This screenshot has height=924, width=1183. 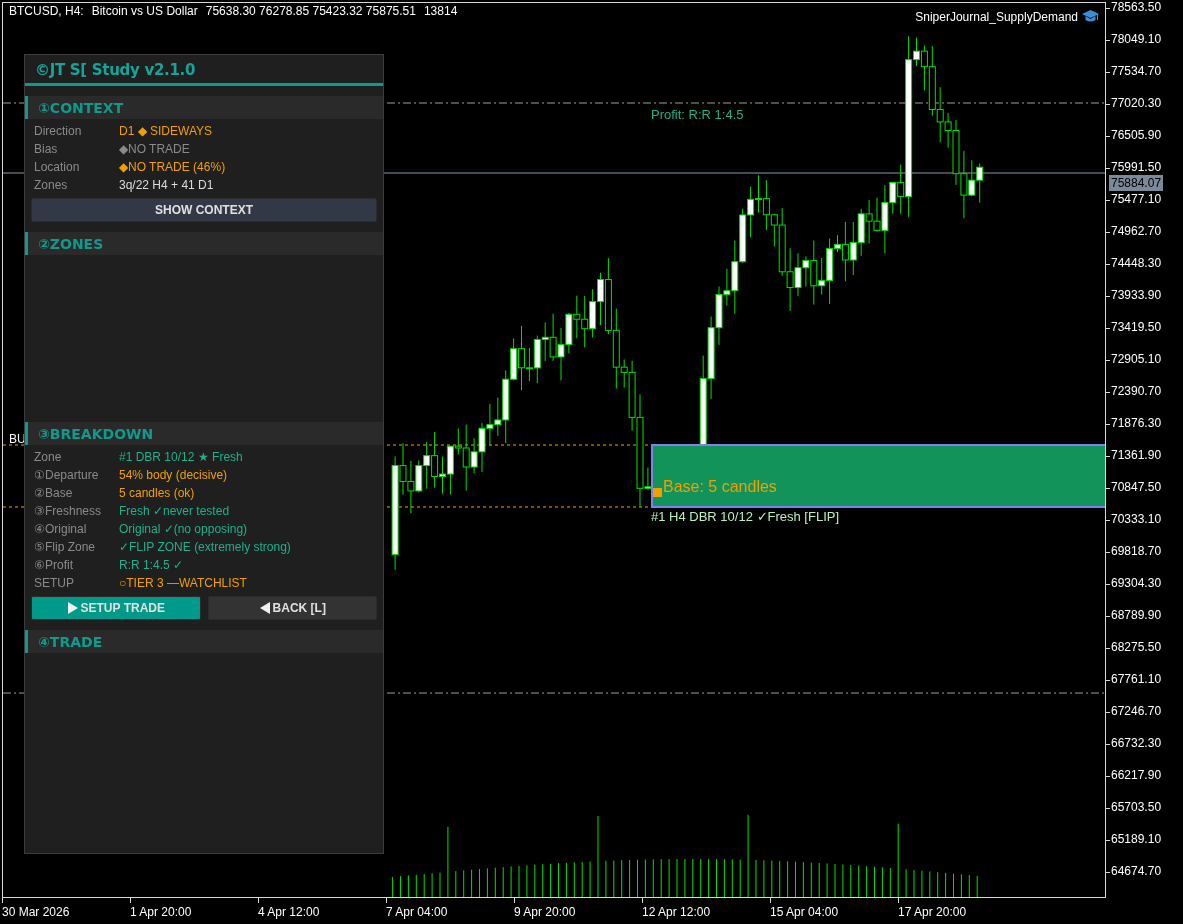 I want to click on row-label: ③Freshness, so click(x=68, y=511).